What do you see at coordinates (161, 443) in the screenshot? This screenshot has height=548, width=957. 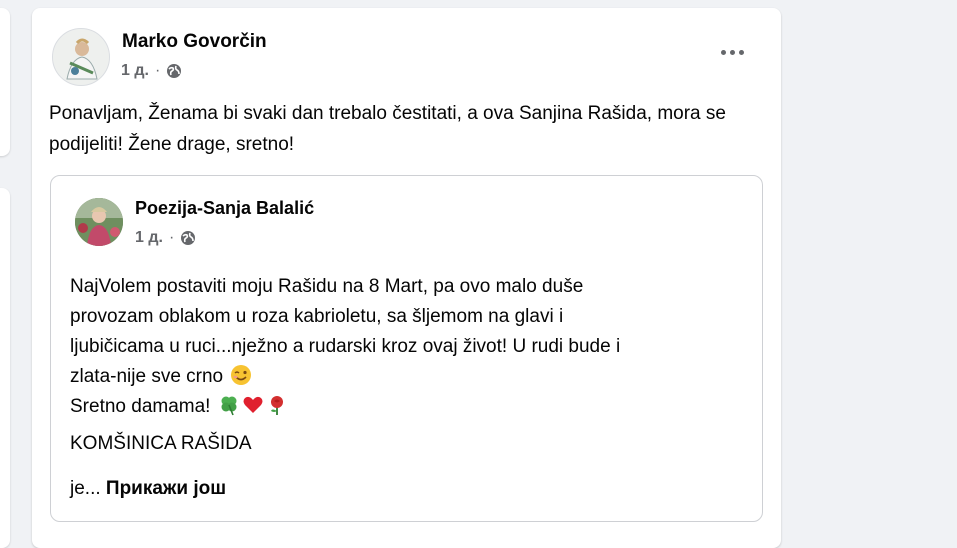 I see `text-line: KOMŠINICA RAŠIDA` at bounding box center [161, 443].